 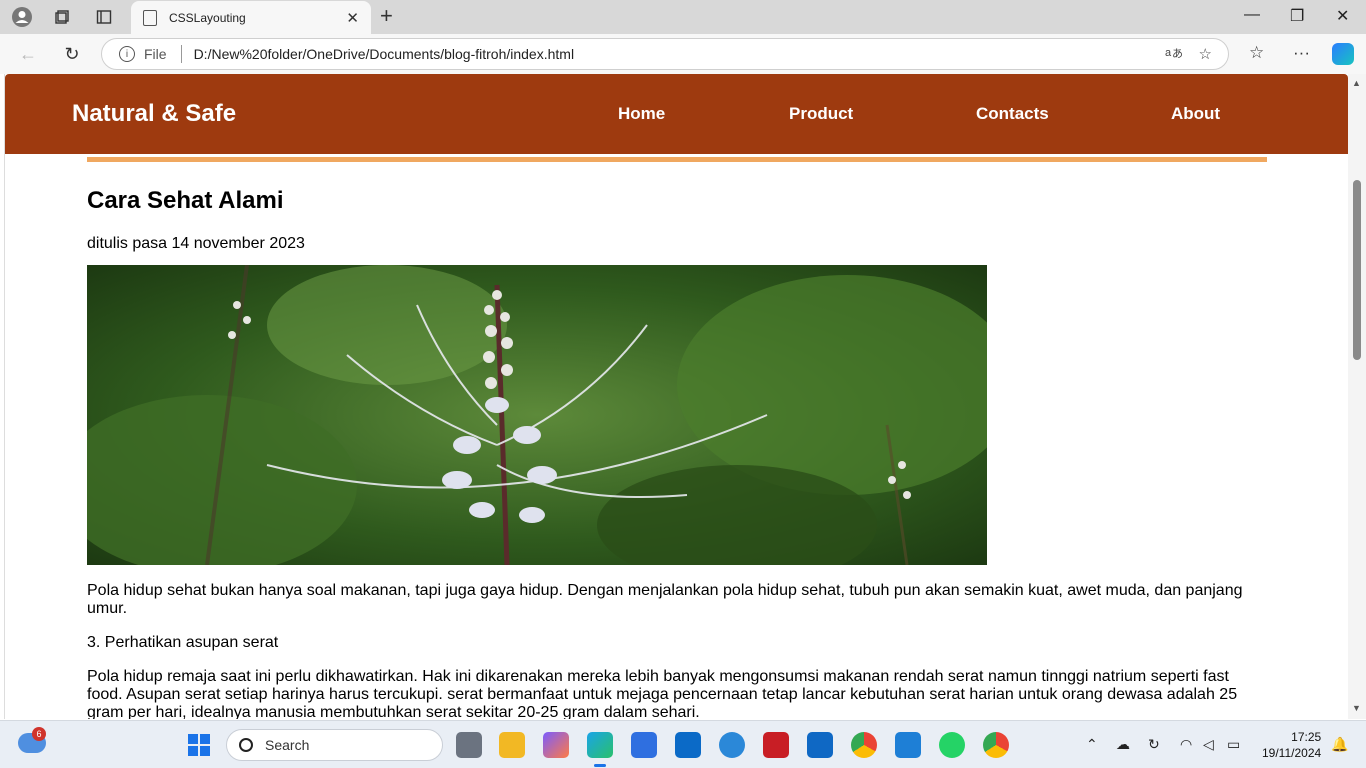 I want to click on address-divider, so click(x=181, y=54).